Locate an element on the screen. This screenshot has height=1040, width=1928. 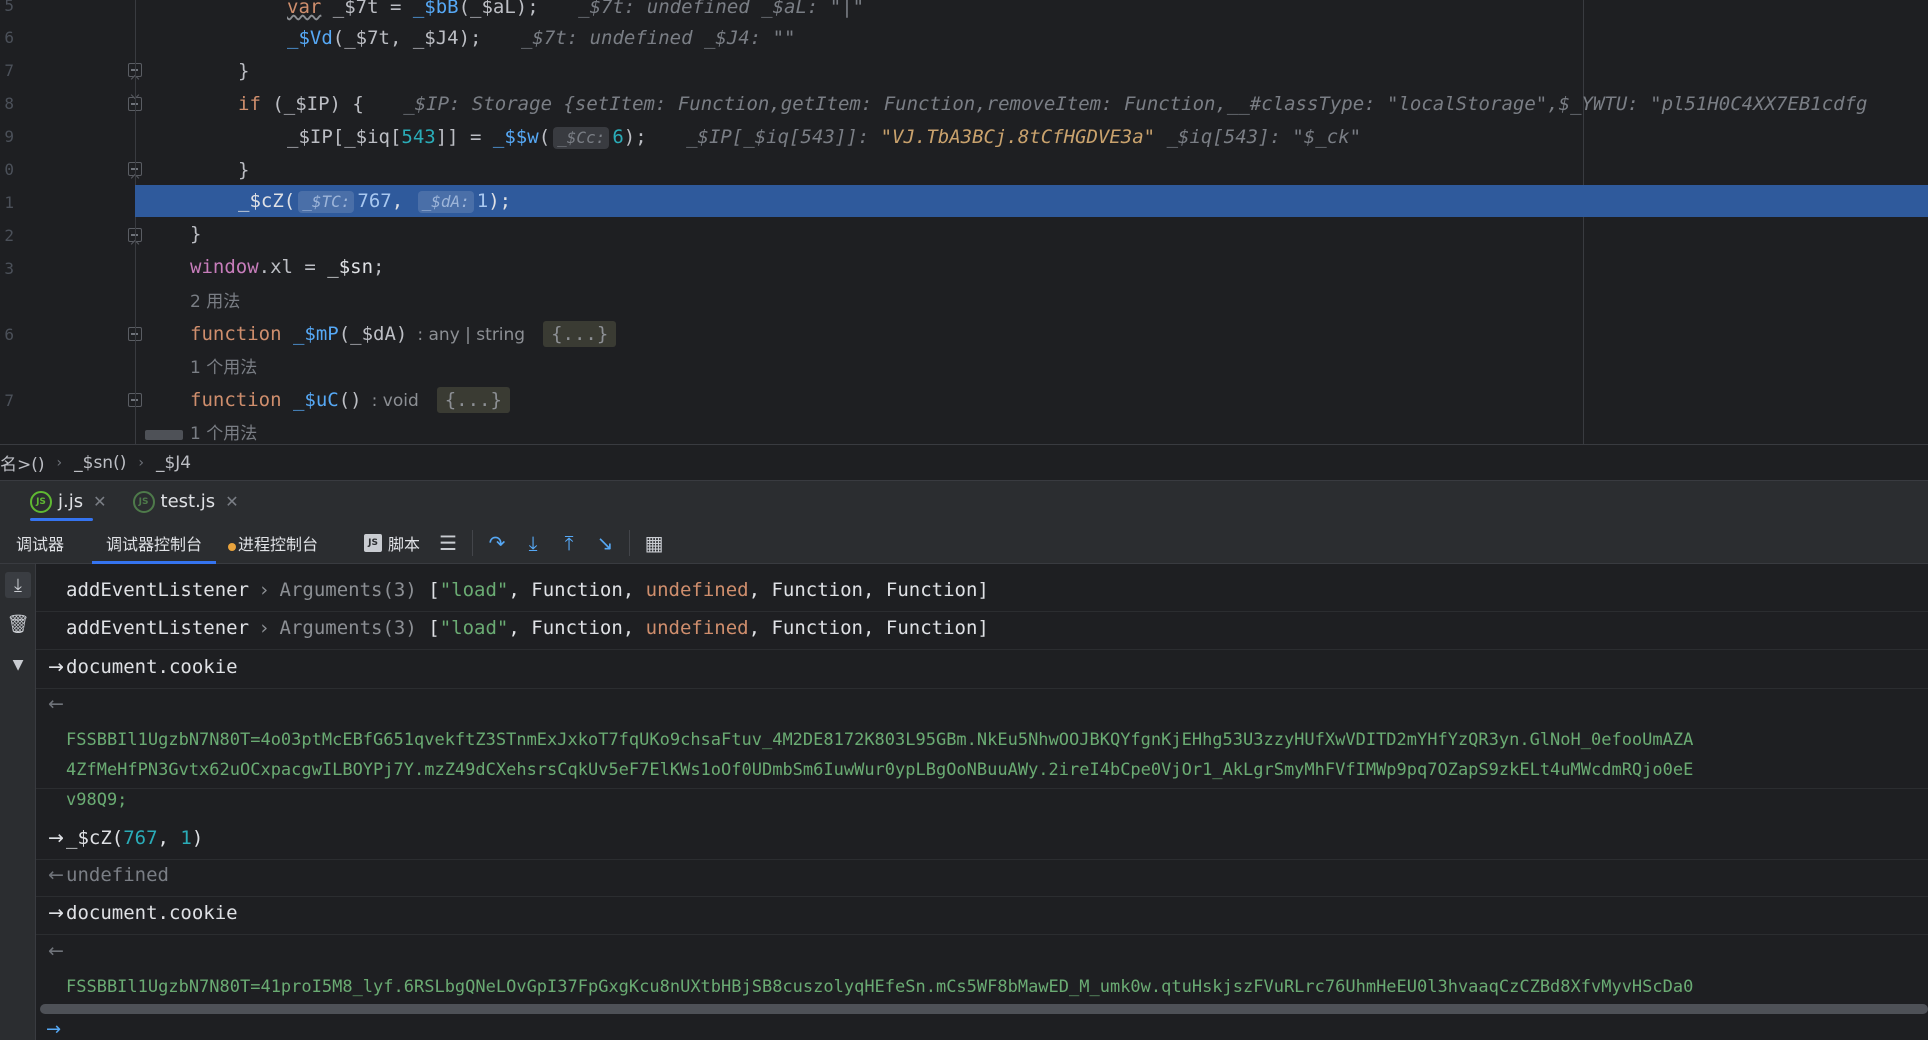
line-number: 1 is located at coordinates (9, 202).